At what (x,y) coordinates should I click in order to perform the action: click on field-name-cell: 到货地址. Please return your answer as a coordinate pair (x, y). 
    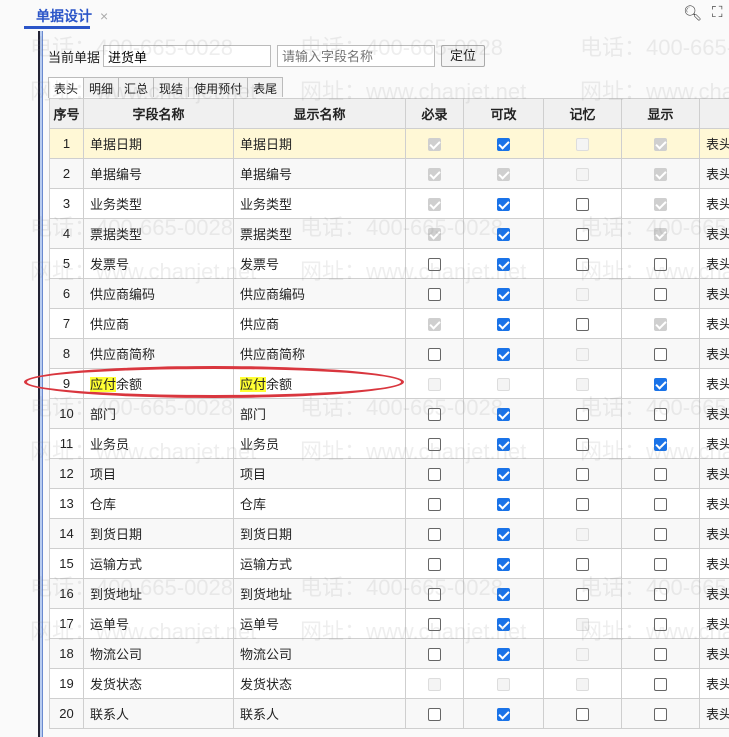
    Looking at the image, I should click on (158, 593).